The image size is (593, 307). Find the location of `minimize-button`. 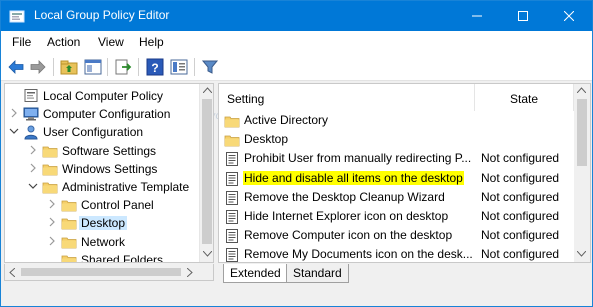

minimize-button is located at coordinates (477, 16).